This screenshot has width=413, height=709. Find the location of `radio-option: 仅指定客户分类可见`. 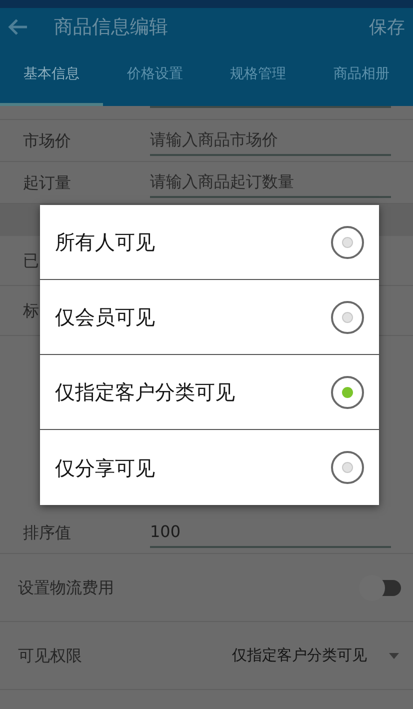

radio-option: 仅指定客户分类可见 is located at coordinates (209, 392).